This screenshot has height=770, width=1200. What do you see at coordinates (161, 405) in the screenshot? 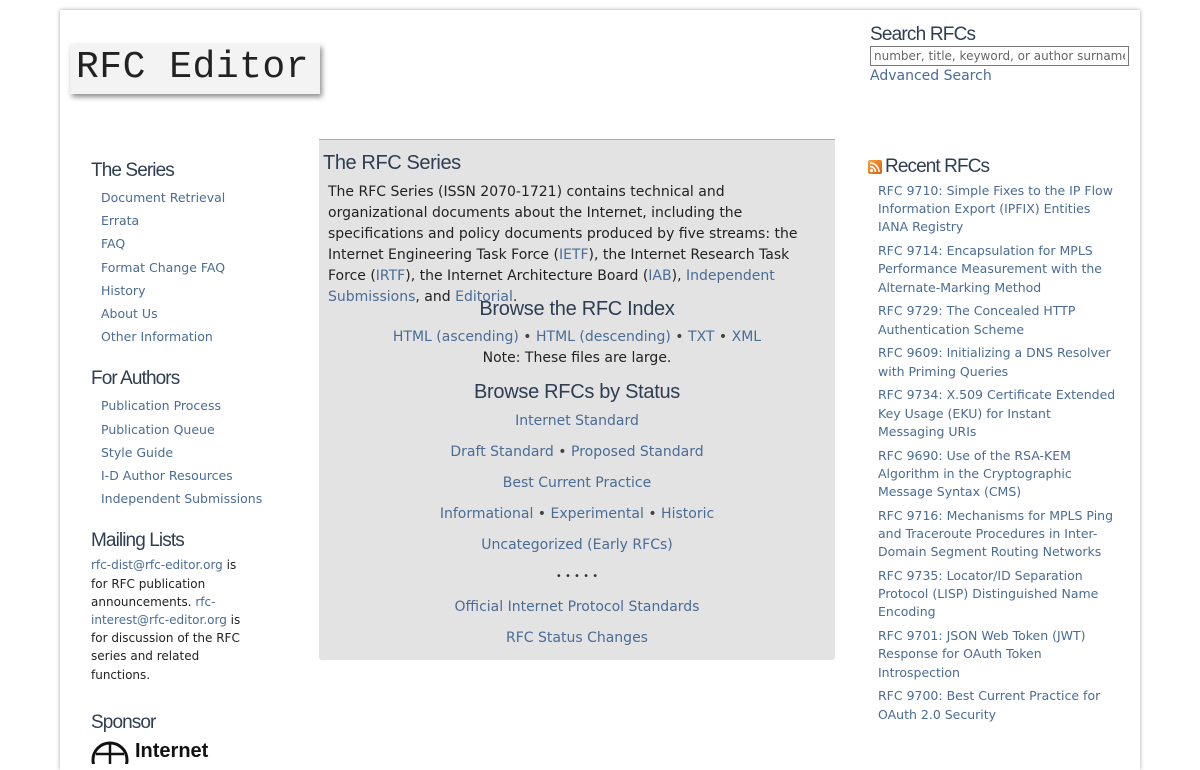
I see `nav-publication-process: Publication Process` at bounding box center [161, 405].